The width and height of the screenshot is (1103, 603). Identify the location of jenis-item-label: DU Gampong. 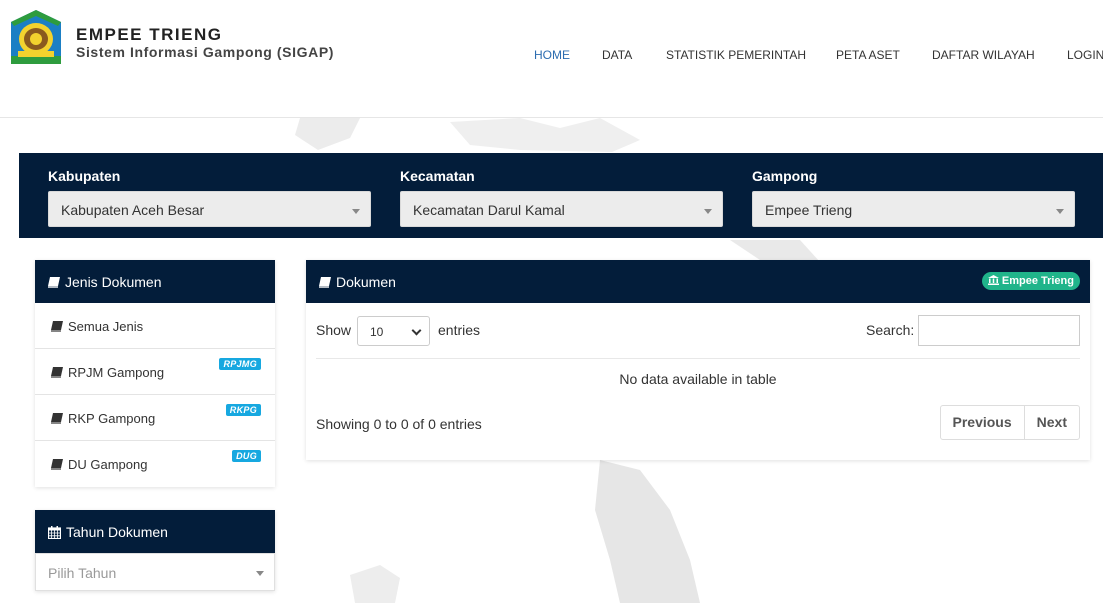
(108, 464).